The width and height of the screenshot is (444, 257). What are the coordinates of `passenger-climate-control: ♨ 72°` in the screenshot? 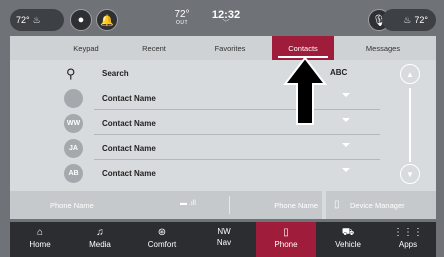 It's located at (409, 20).